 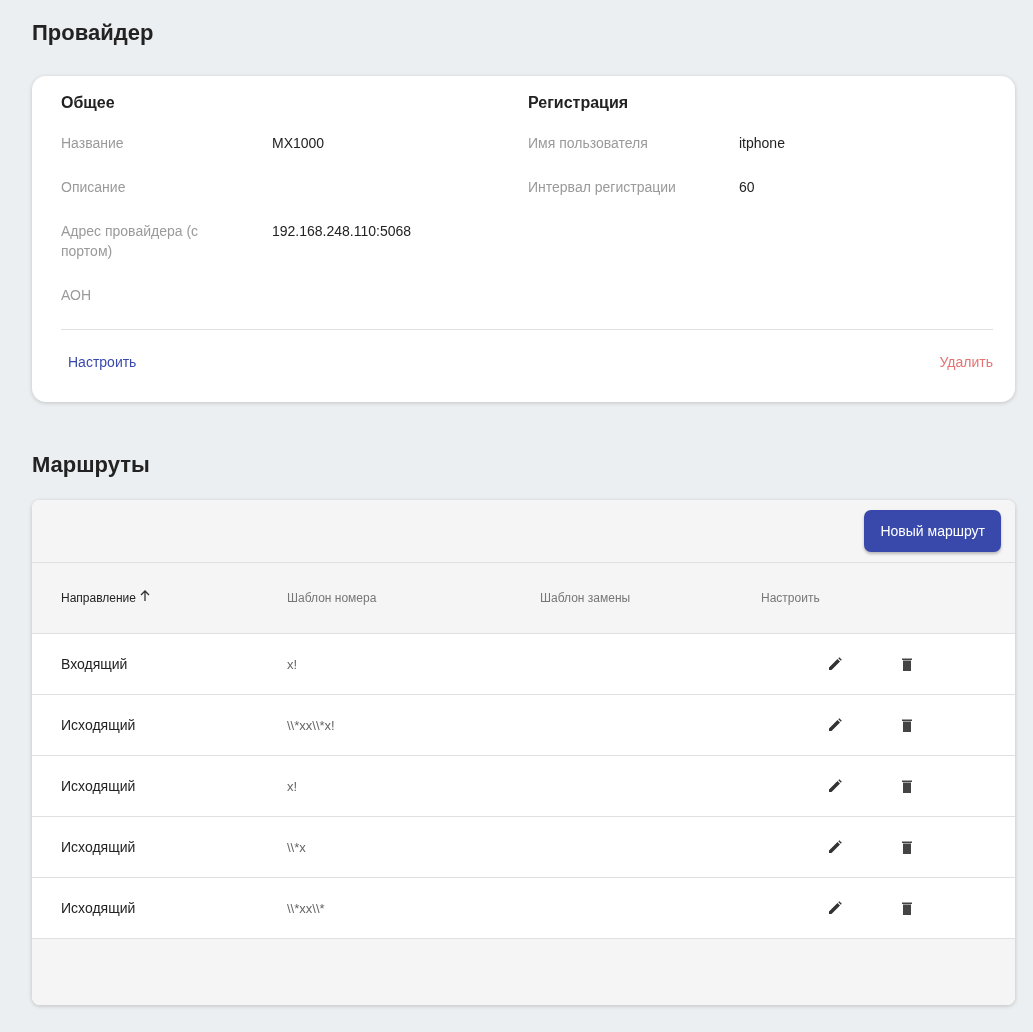 I want to click on new-route-button: Новый маршрут, so click(x=932, y=531).